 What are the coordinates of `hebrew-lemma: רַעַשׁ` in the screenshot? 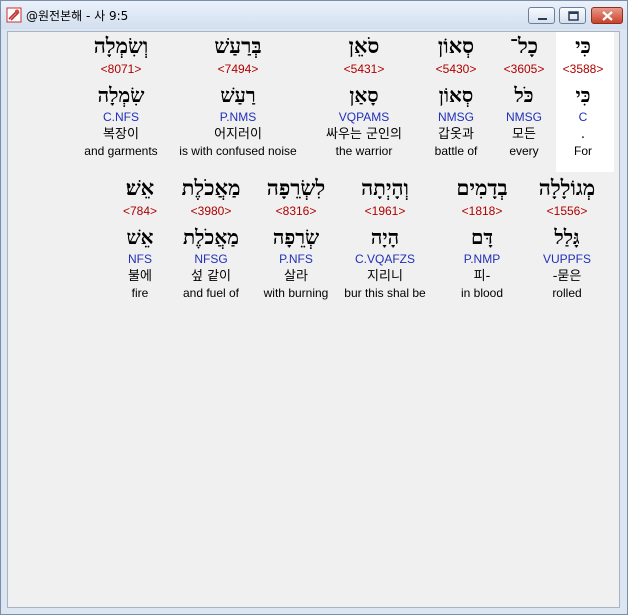 It's located at (238, 95).